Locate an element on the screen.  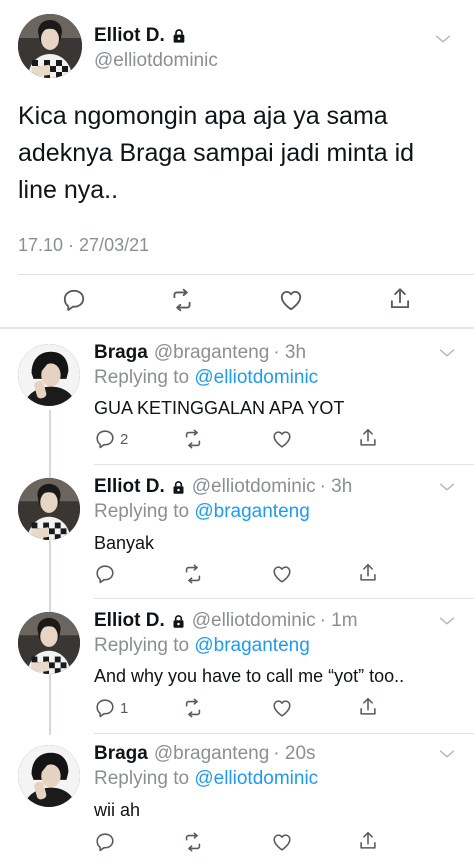
reply-text: GUA KETINGGALAN APA YOT is located at coordinates (219, 408).